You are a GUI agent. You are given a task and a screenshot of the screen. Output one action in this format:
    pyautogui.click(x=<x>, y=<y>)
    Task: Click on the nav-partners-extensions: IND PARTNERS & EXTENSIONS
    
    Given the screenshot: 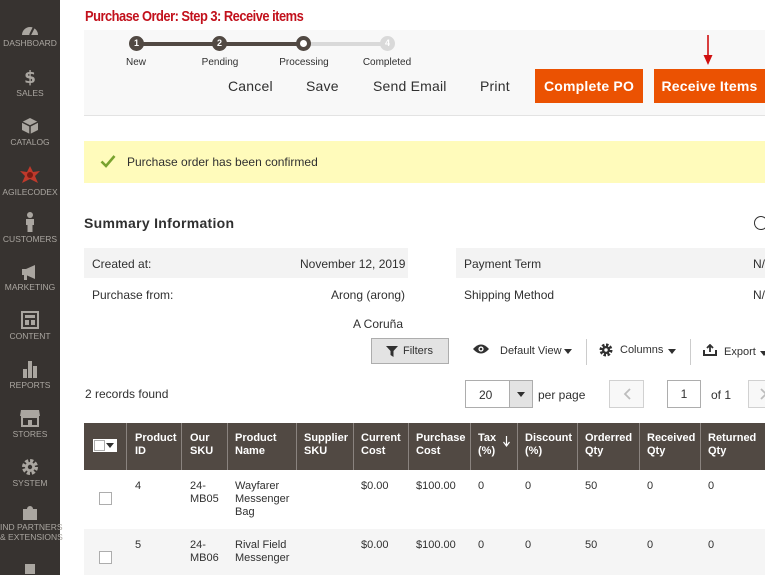 What is the action you would take?
    pyautogui.click(x=31, y=524)
    